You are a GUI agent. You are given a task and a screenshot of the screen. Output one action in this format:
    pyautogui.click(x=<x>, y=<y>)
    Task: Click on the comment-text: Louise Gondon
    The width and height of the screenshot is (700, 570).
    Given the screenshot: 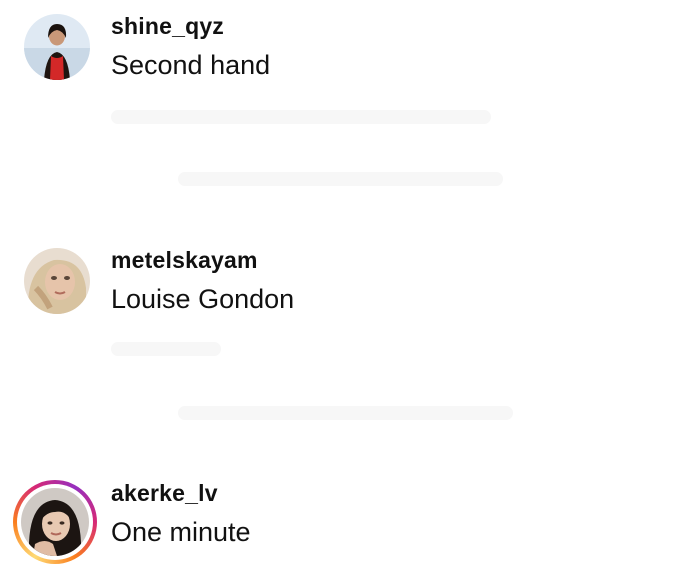 What is the action you would take?
    pyautogui.click(x=203, y=299)
    